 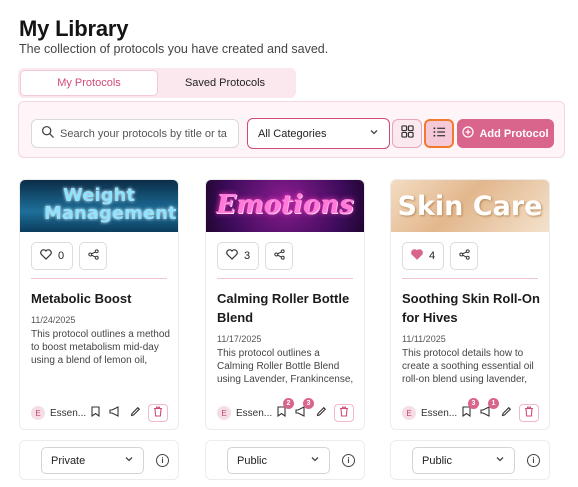 What do you see at coordinates (292, 133) in the screenshot?
I see `category-select-value: All Categories` at bounding box center [292, 133].